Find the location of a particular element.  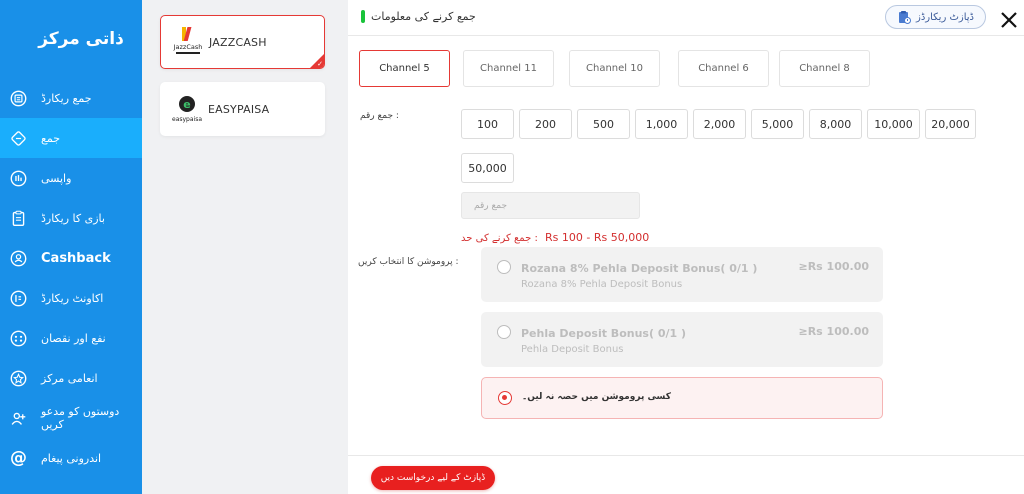

record-icon is located at coordinates (18, 98).